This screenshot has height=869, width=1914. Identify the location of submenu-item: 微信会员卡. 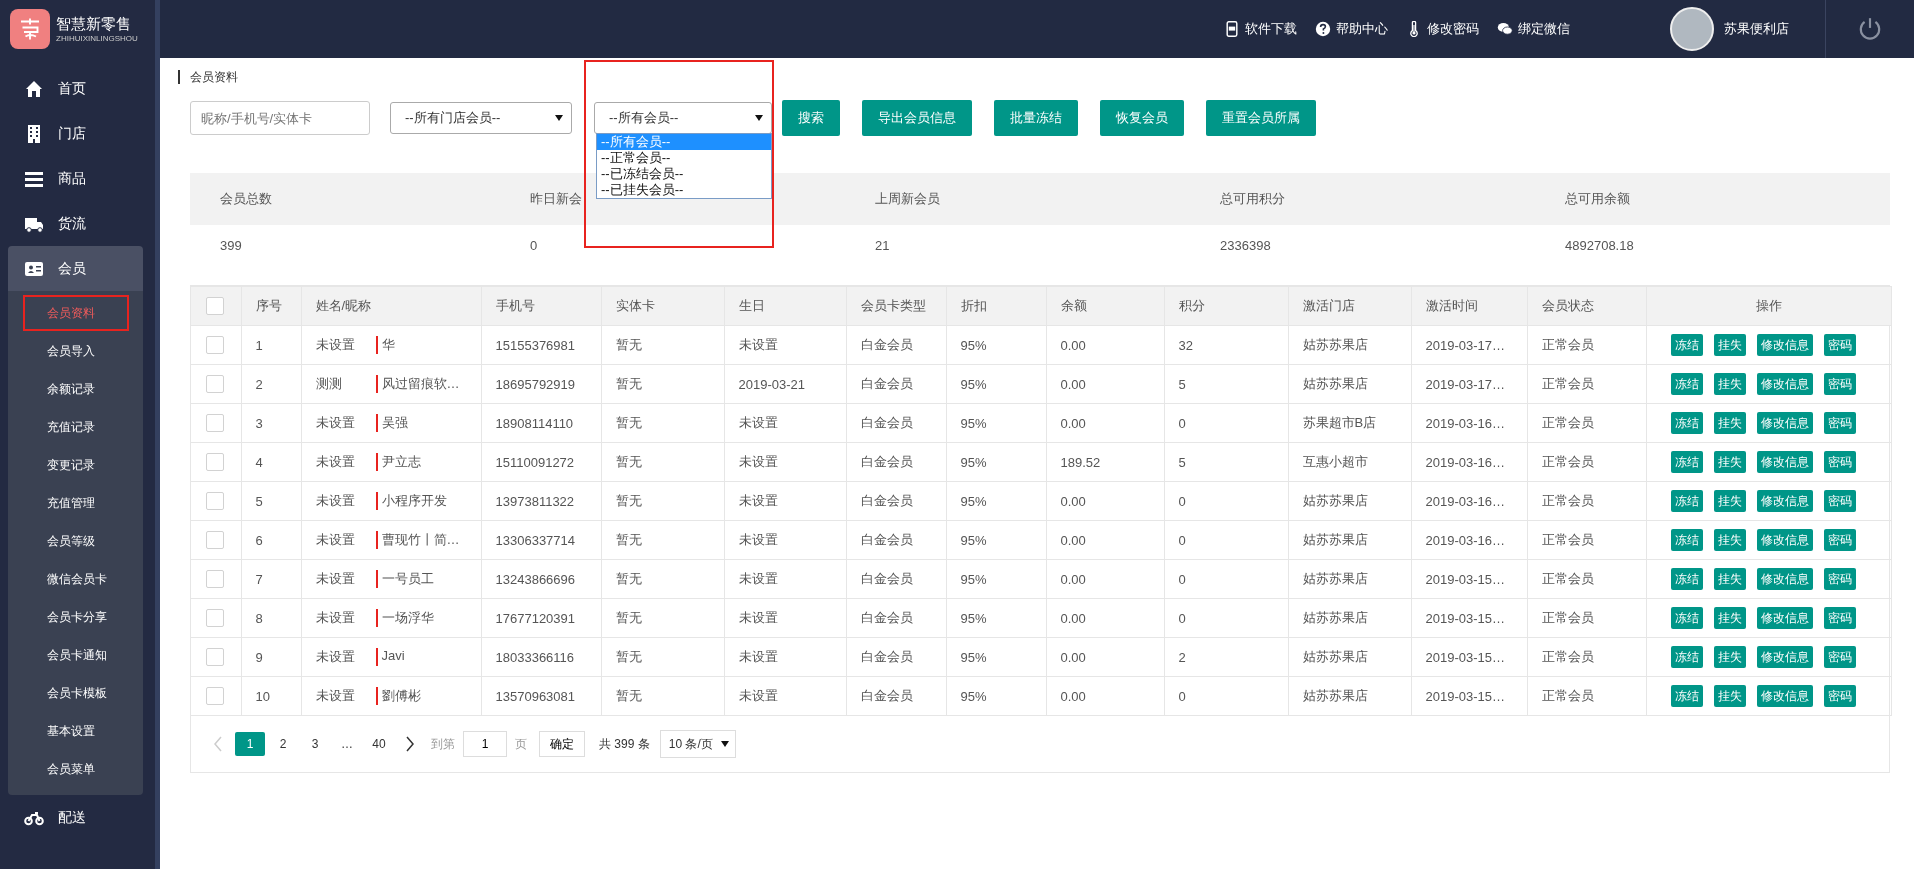
(76, 579).